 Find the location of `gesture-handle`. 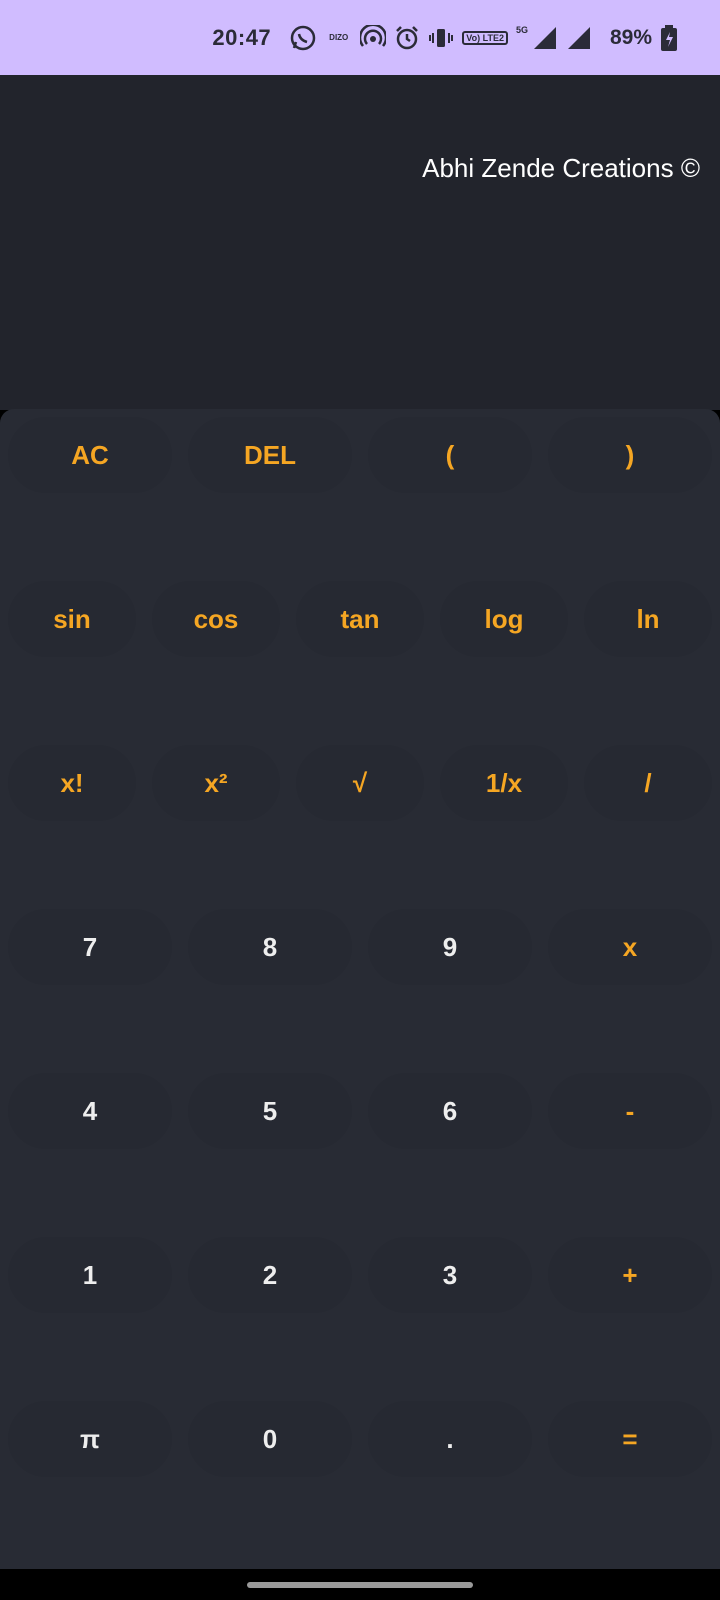

gesture-handle is located at coordinates (360, 1585).